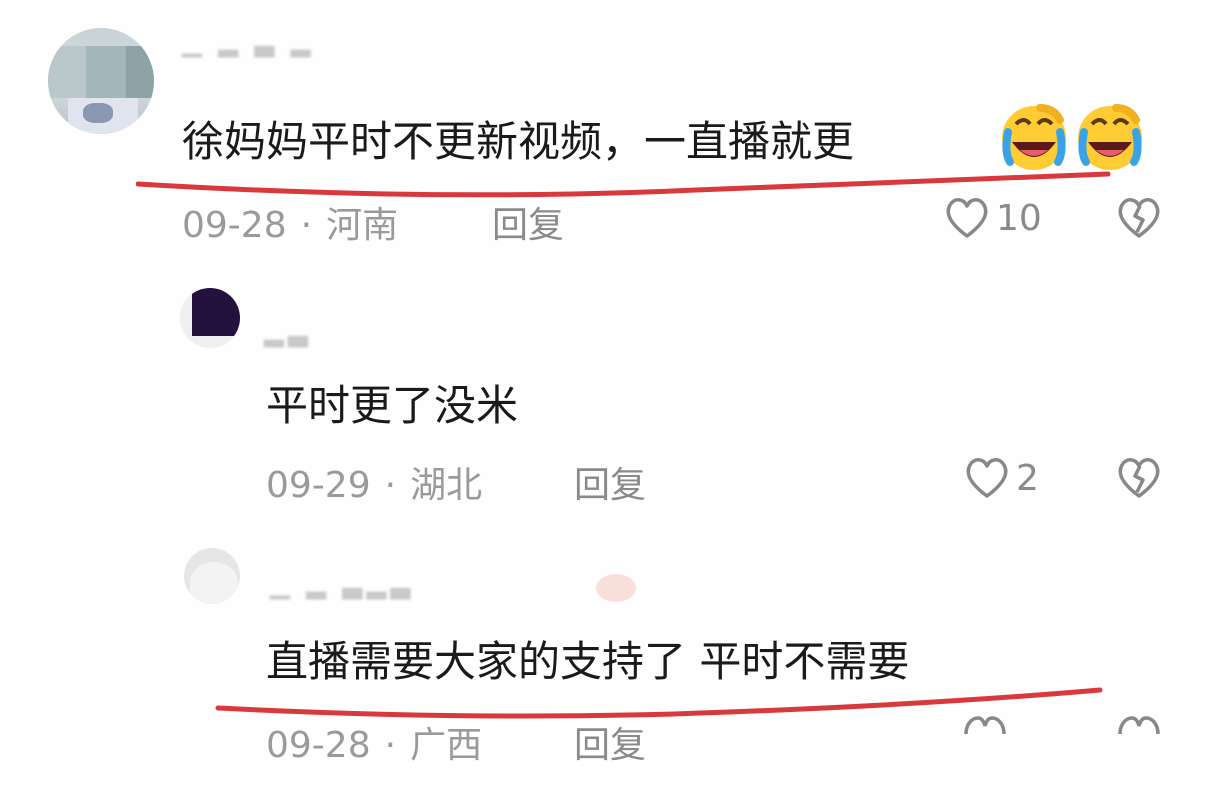 Image resolution: width=1220 pixels, height=785 pixels. I want to click on like-count: 10, so click(1019, 218).